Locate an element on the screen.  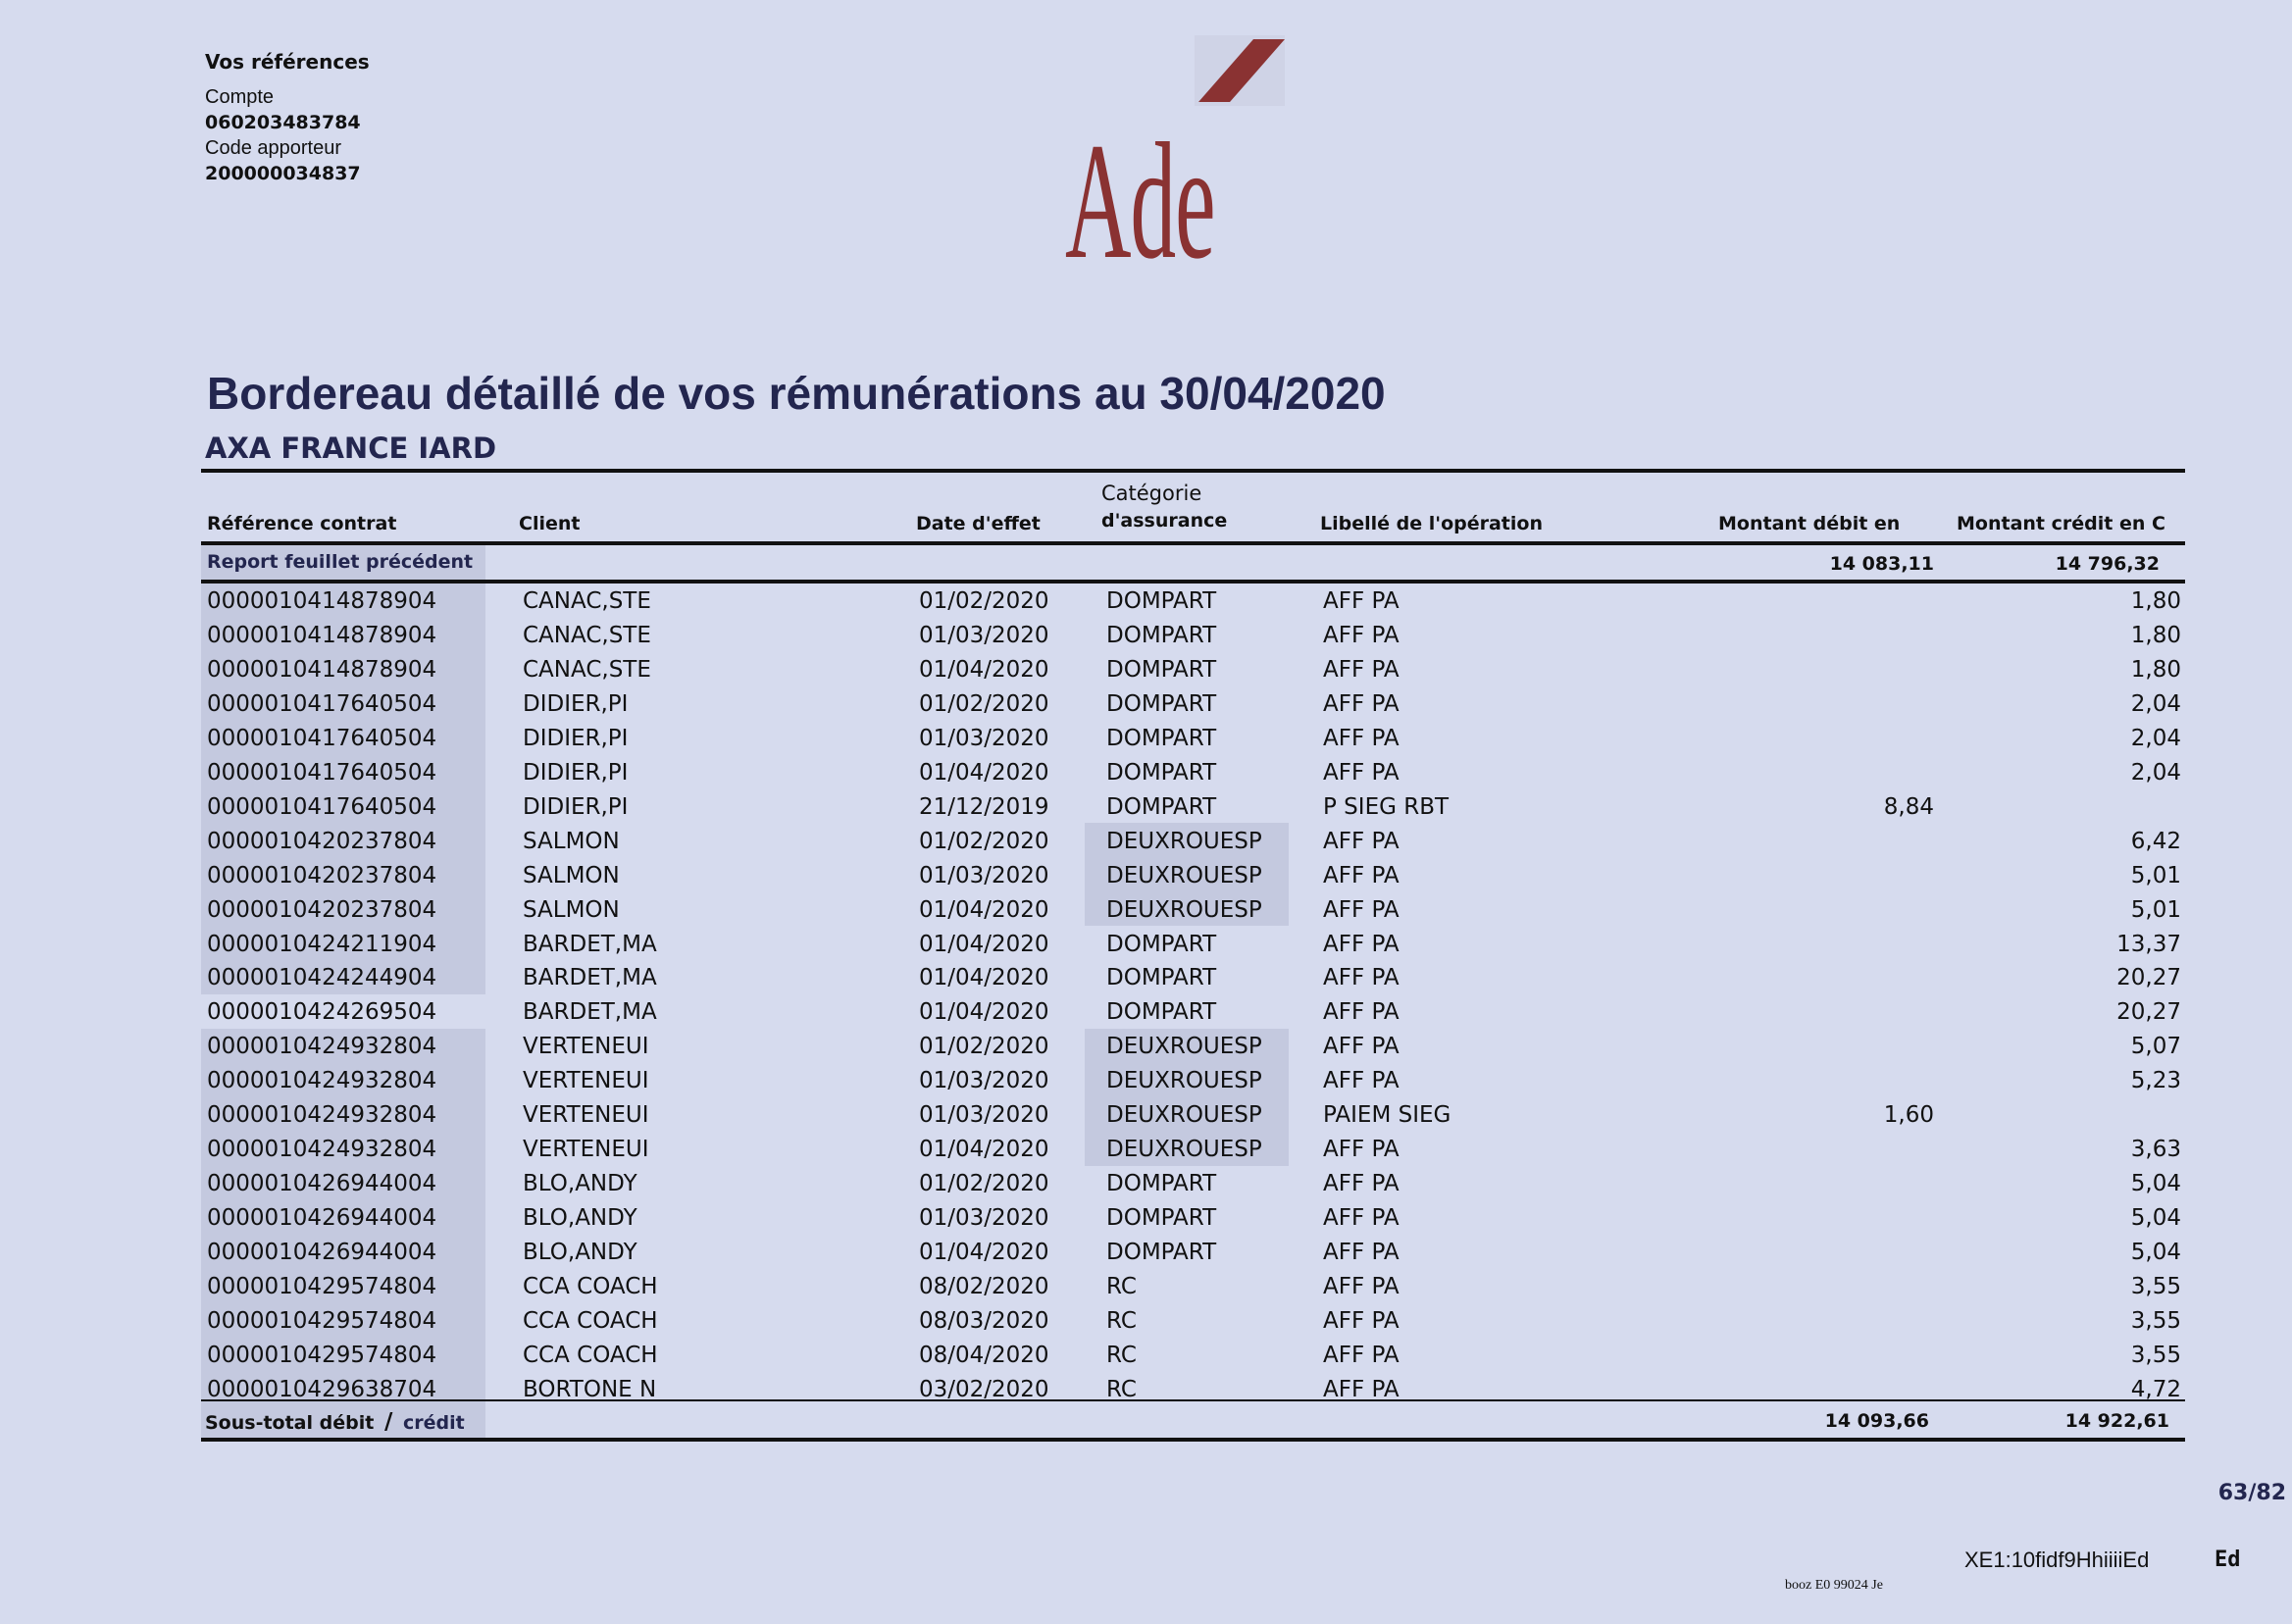
footer-small-text: booz E0 99024 Je is located at coordinates (1834, 1585).